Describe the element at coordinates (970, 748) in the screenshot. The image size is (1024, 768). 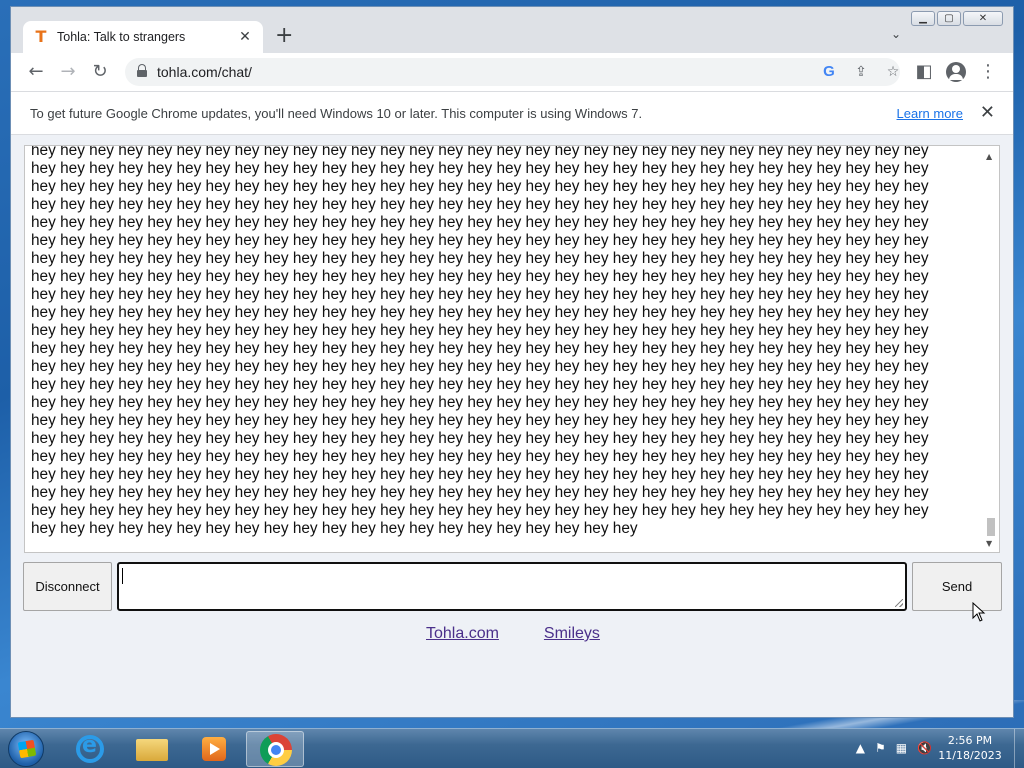
I see `clock: 2:56 PM 11/18/2023` at that location.